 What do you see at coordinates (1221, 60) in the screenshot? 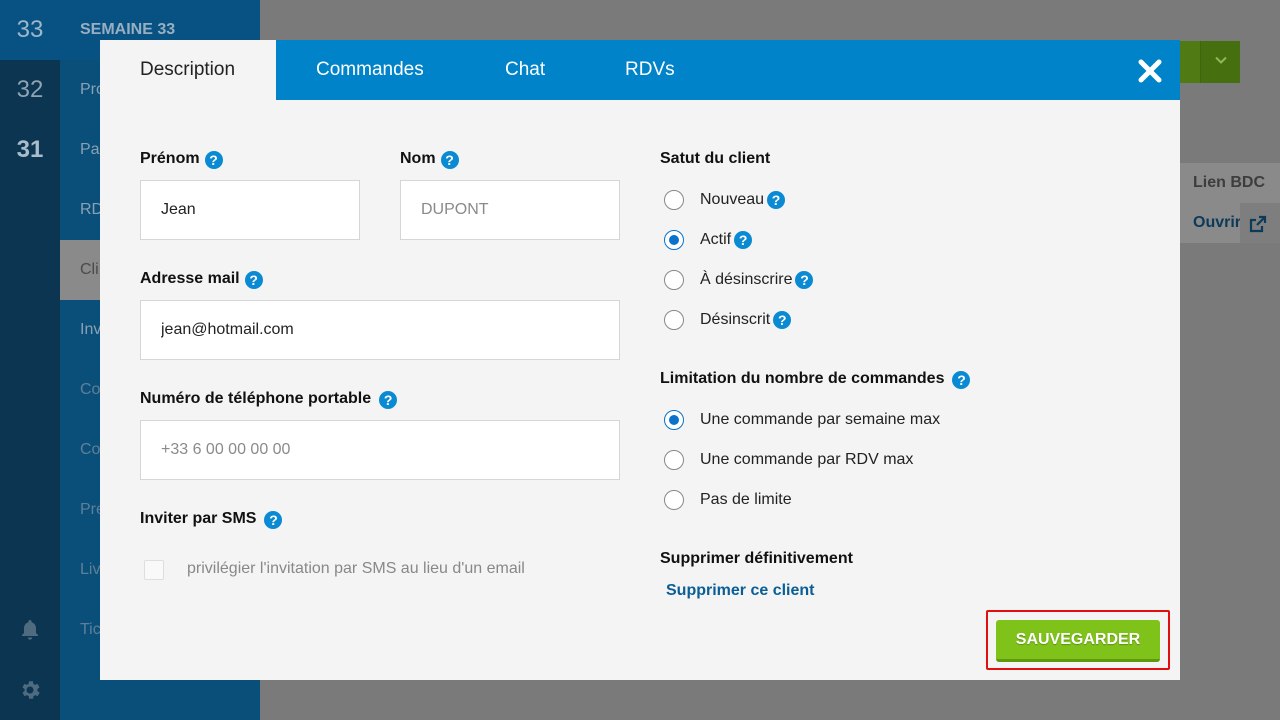
I see `chevron-down-icon` at bounding box center [1221, 60].